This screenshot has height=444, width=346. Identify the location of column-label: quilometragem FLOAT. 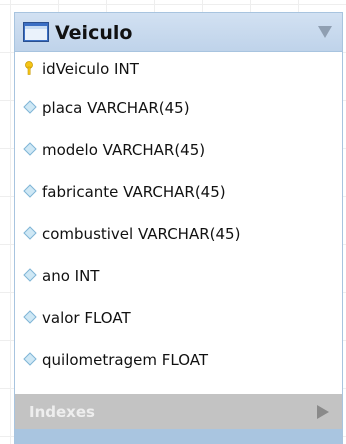
(125, 360).